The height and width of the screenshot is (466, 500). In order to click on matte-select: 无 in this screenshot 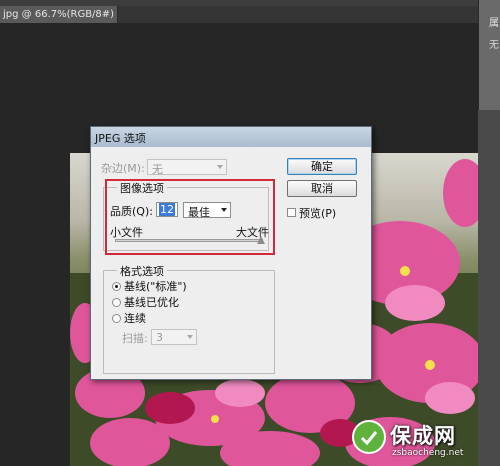, I will do `click(187, 167)`.